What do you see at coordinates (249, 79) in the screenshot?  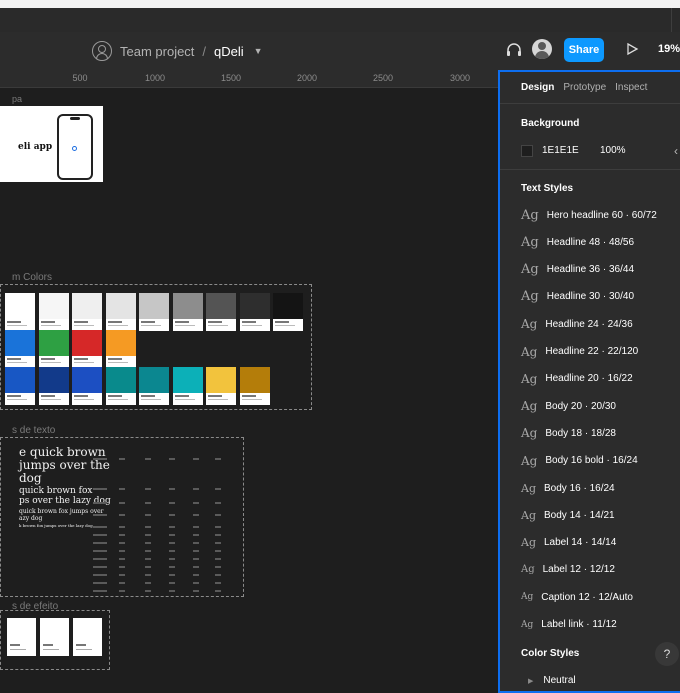 I see `horizontal-ruler: 500 1000 1500 2000 2500 3000` at bounding box center [249, 79].